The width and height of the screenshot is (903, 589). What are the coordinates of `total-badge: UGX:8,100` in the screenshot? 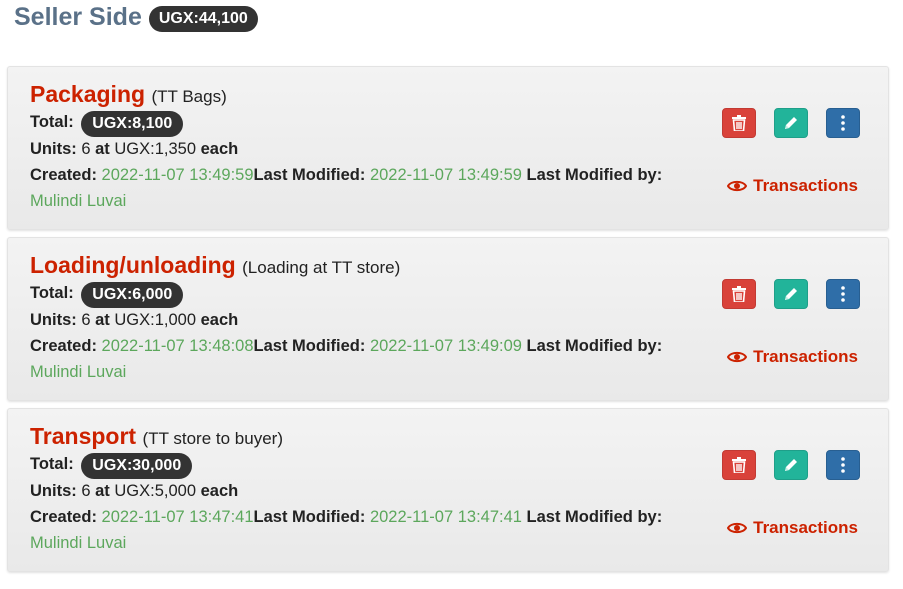 It's located at (132, 124).